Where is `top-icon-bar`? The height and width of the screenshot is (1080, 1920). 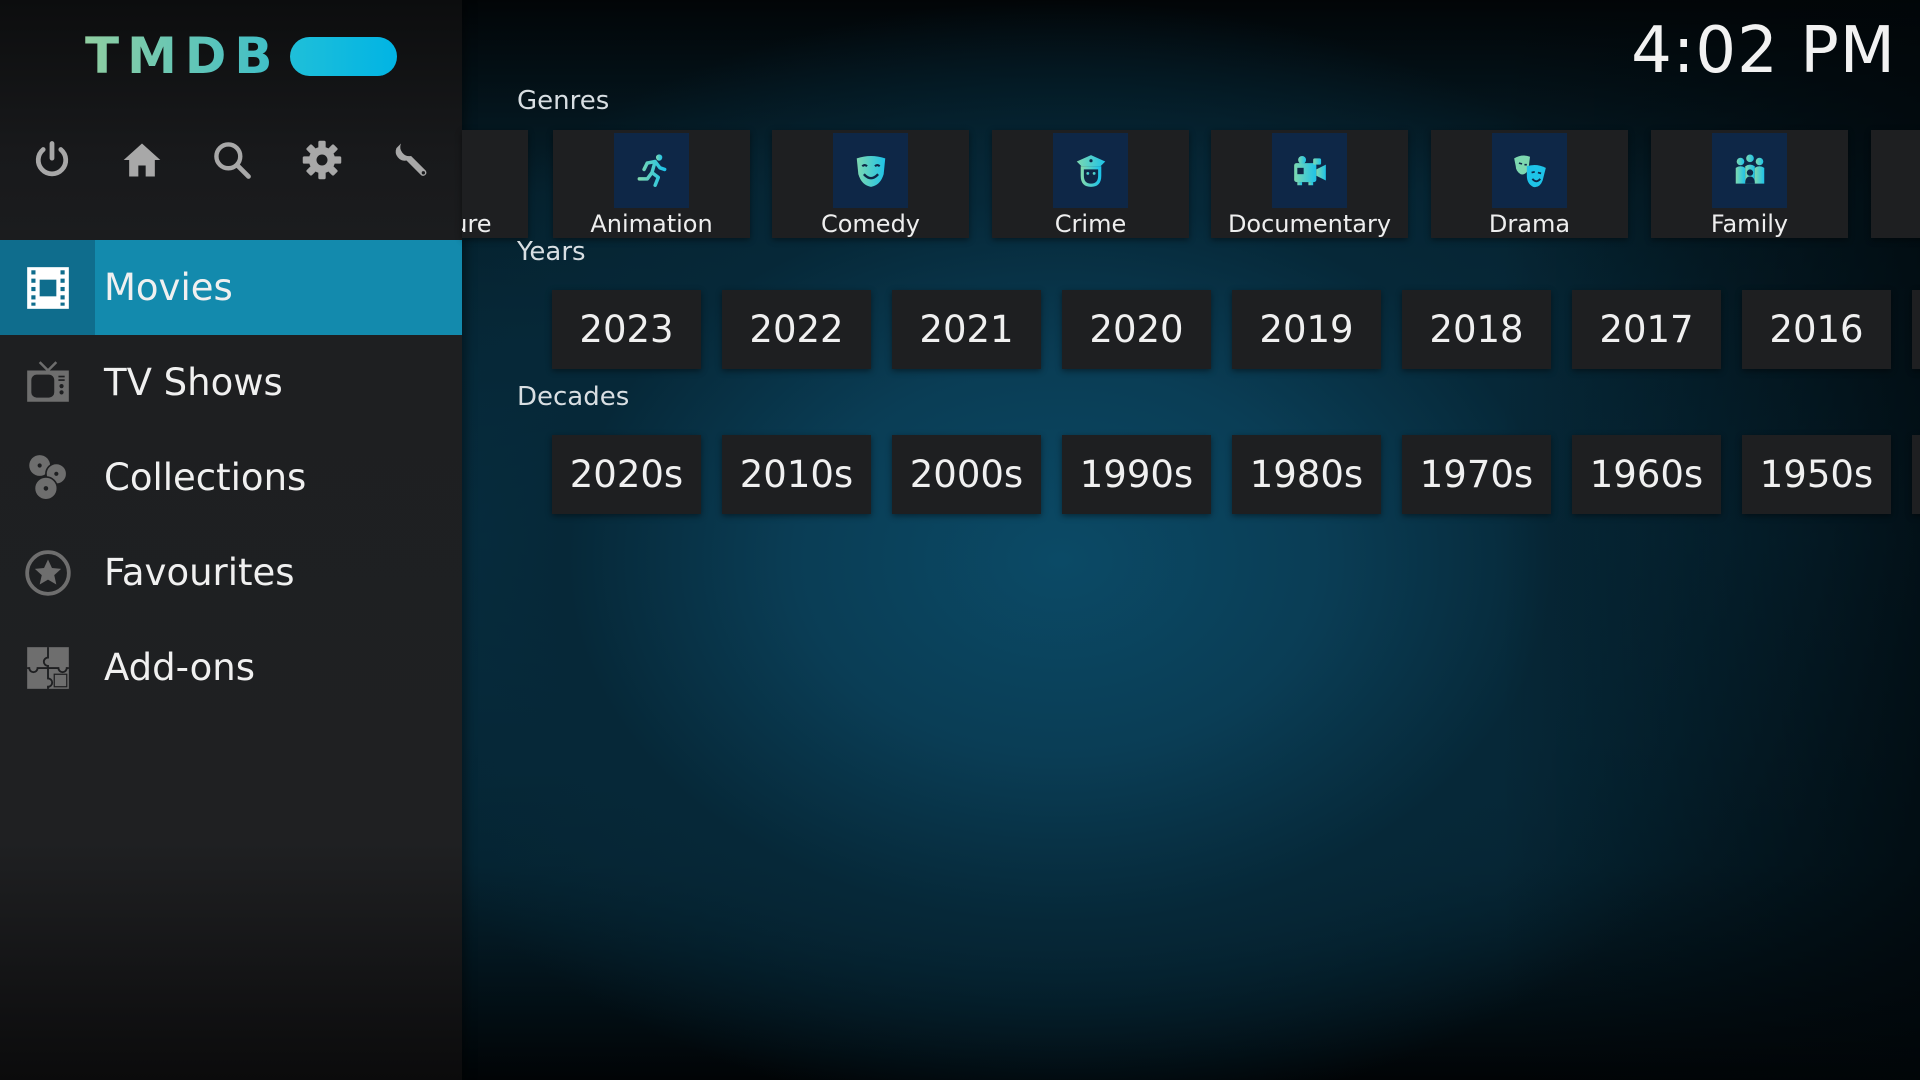
top-icon-bar is located at coordinates (231, 160).